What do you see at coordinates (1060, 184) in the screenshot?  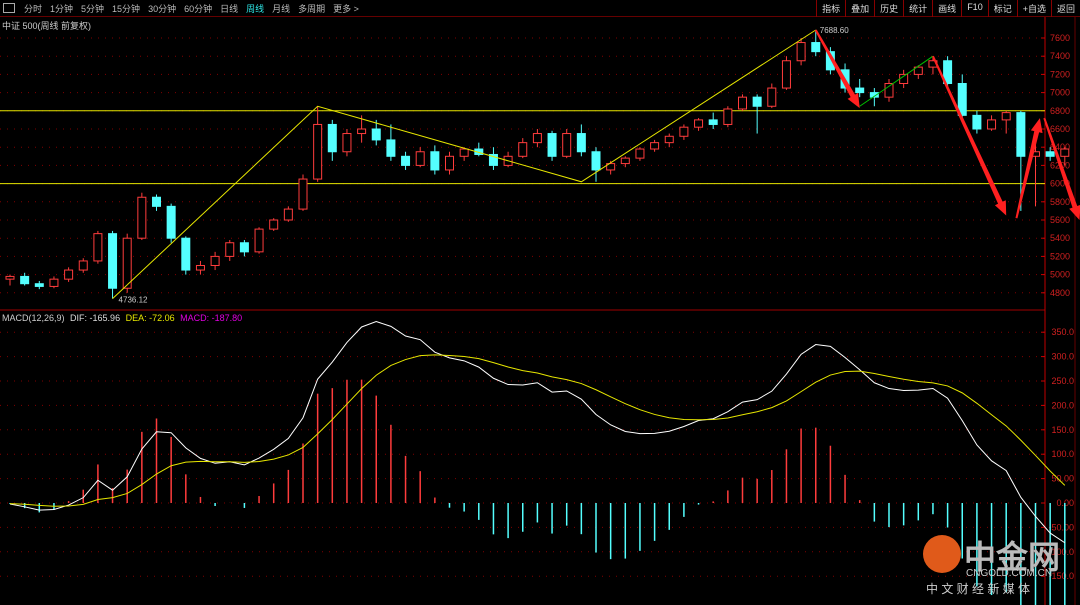 I see `price-tick-label: 6000` at bounding box center [1060, 184].